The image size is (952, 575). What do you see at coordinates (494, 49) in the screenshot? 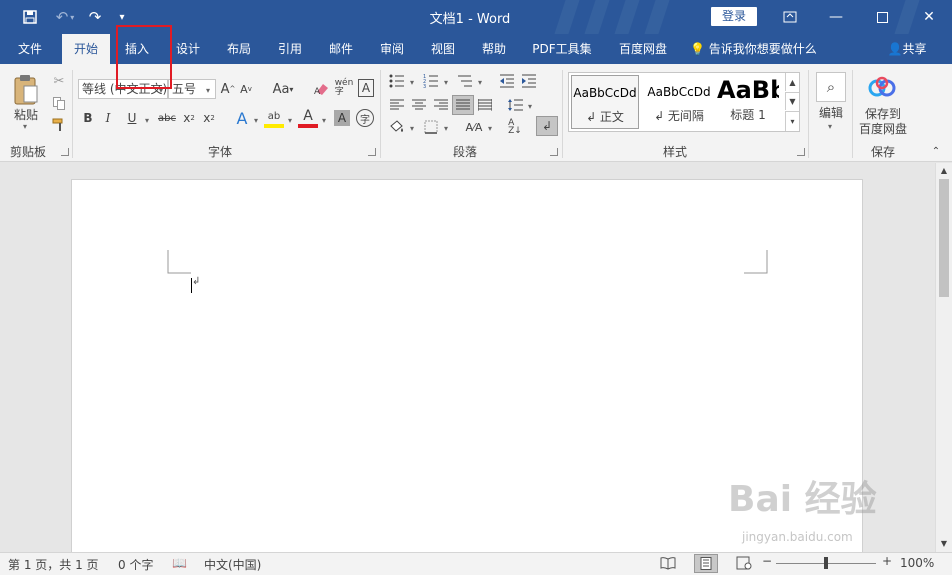
I see `tab-help: 帮助` at bounding box center [494, 49].